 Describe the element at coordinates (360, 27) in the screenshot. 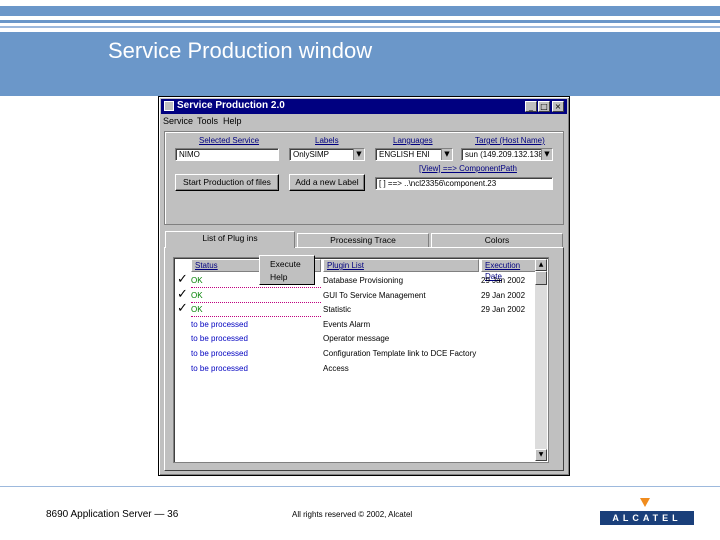

I see `header-stripe-thin-light` at that location.